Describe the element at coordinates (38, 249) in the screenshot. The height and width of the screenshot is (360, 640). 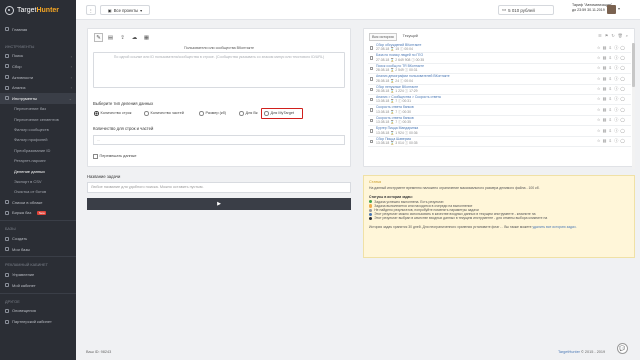
I see `sidebar-item-my-bases: Мои базы` at that location.